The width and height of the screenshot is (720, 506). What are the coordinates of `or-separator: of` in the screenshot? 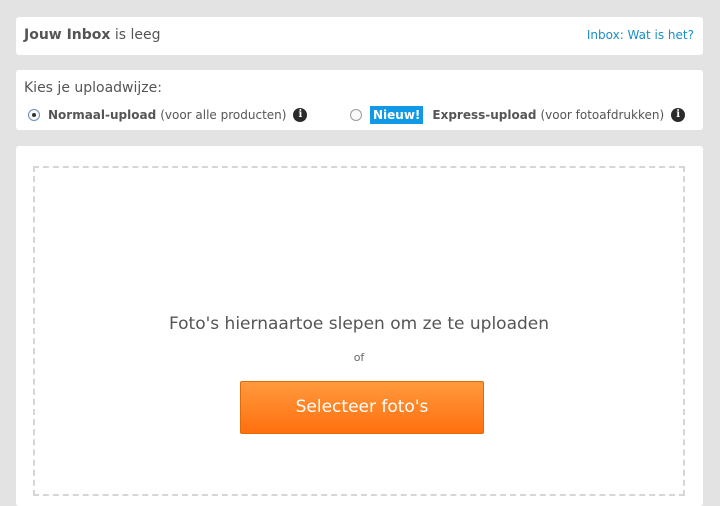 It's located at (359, 357).